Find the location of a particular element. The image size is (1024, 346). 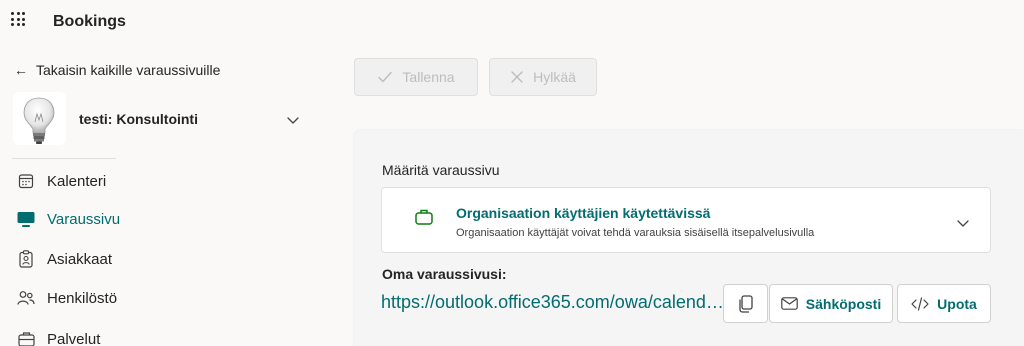

app-title: Bookings is located at coordinates (89, 21).